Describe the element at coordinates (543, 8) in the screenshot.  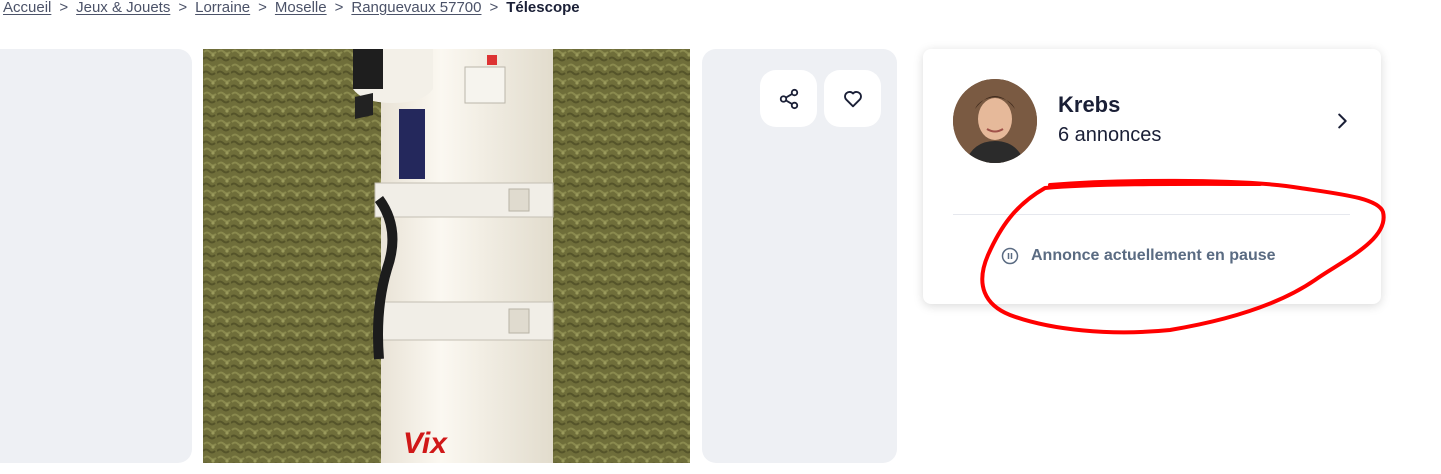
I see `breadcrumb-current: Télescope` at that location.